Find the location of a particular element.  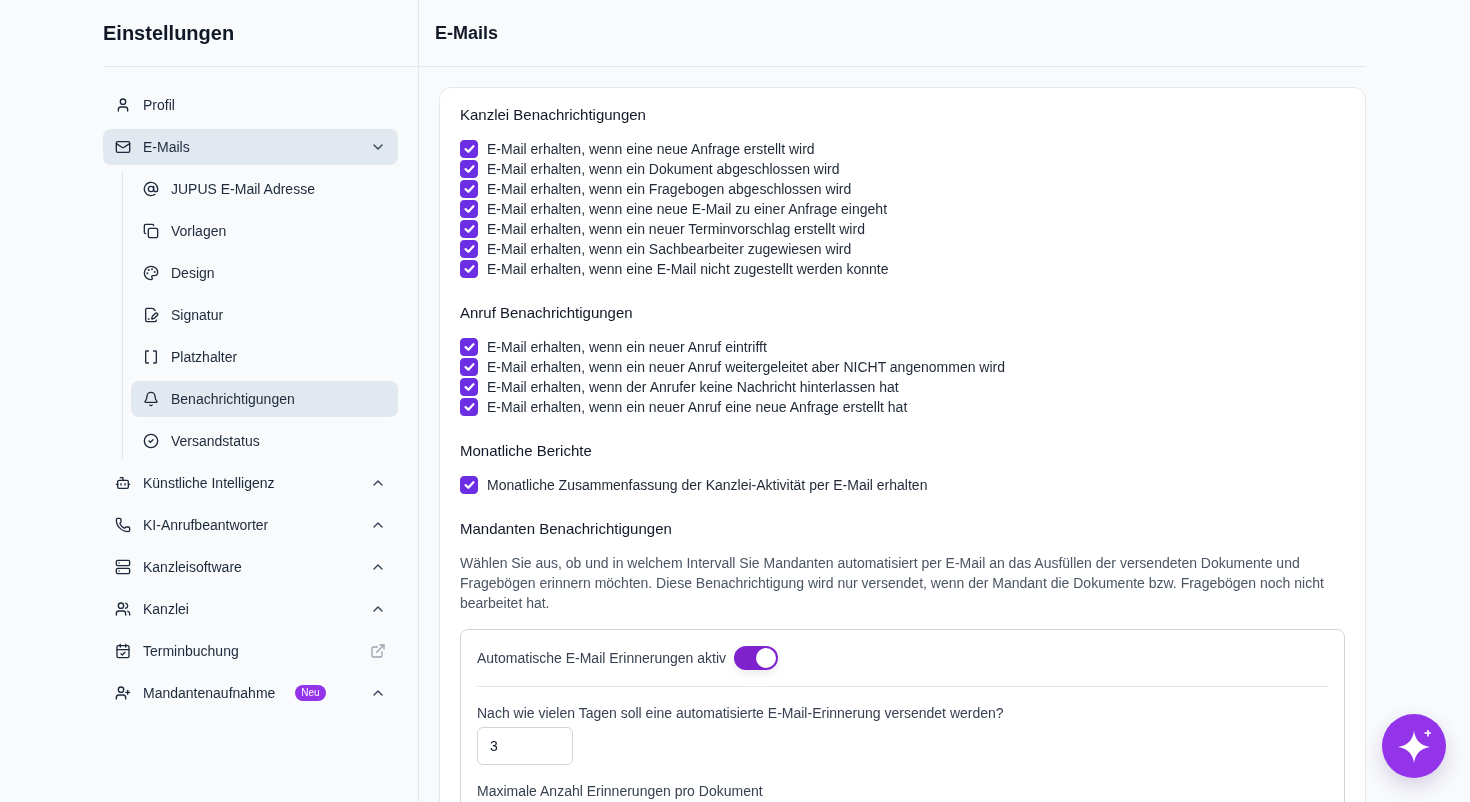

brackets-icon is located at coordinates (151, 357).